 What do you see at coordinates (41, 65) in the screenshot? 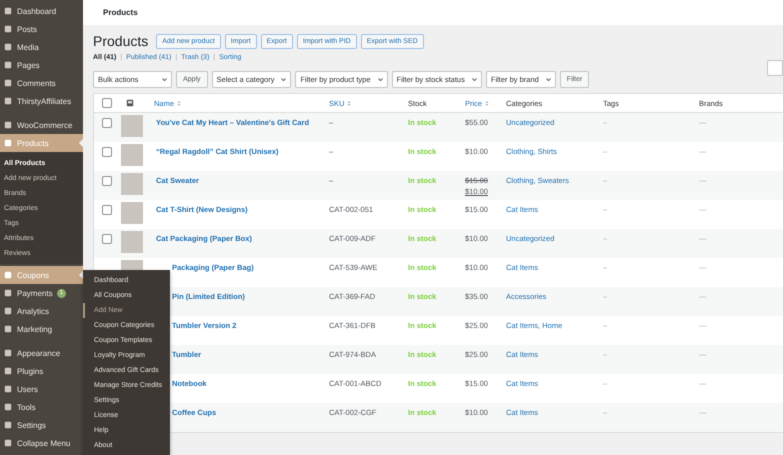
I see `menu-item: Pages` at bounding box center [41, 65].